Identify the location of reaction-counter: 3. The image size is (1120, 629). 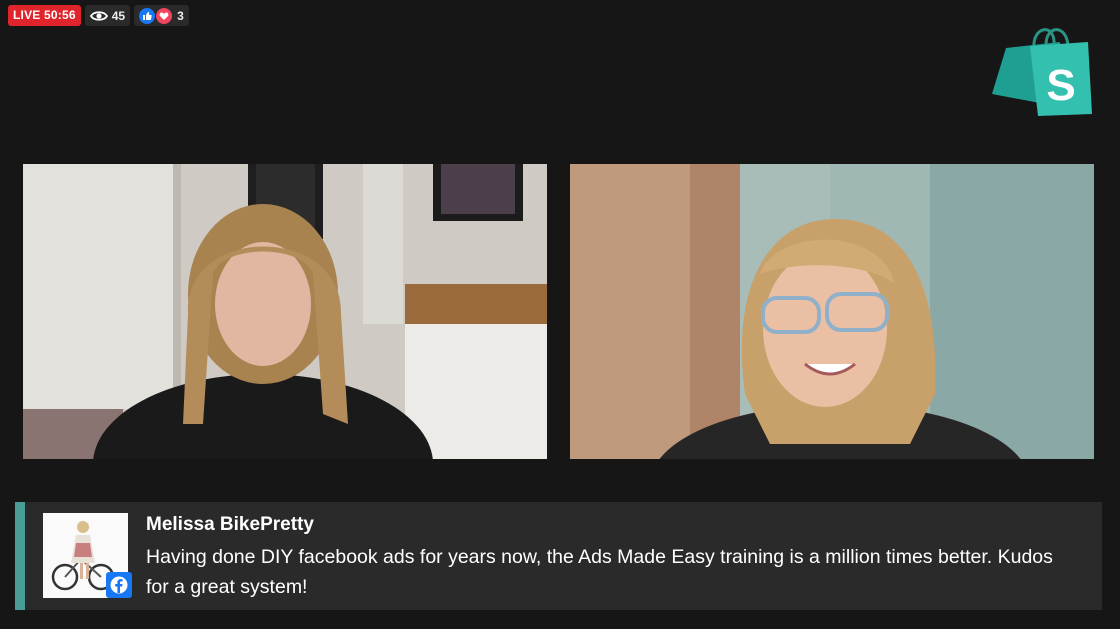
(161, 15).